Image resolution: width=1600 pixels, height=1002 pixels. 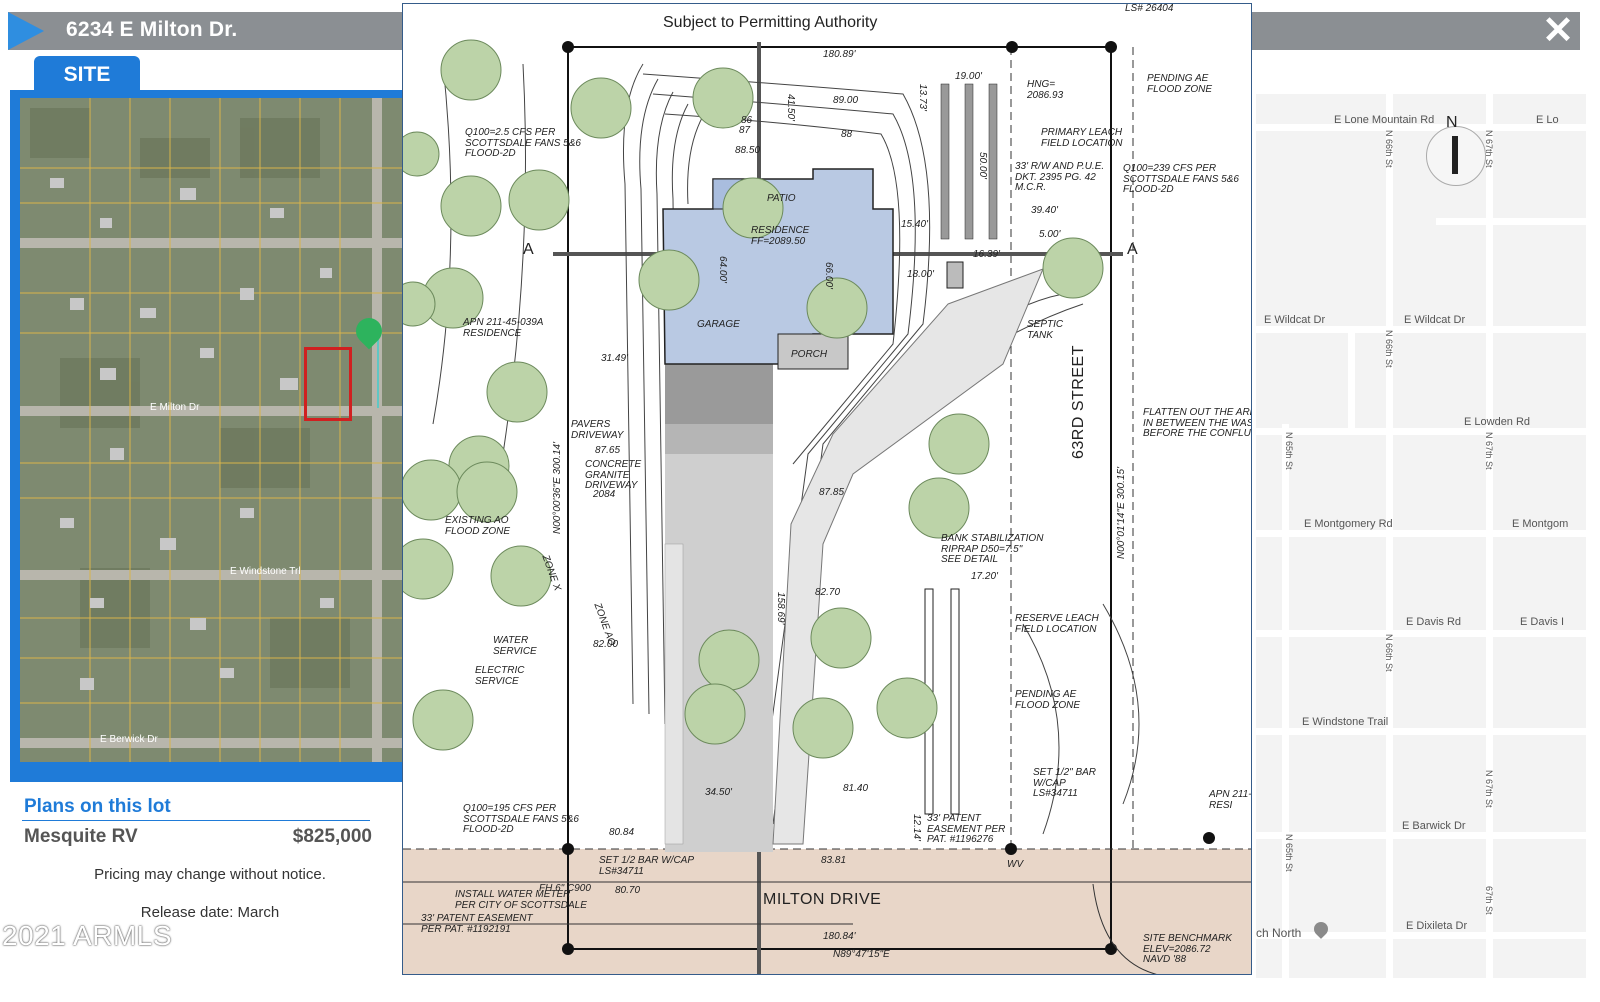 I want to click on selected-lot-marker, so click(x=328, y=384).